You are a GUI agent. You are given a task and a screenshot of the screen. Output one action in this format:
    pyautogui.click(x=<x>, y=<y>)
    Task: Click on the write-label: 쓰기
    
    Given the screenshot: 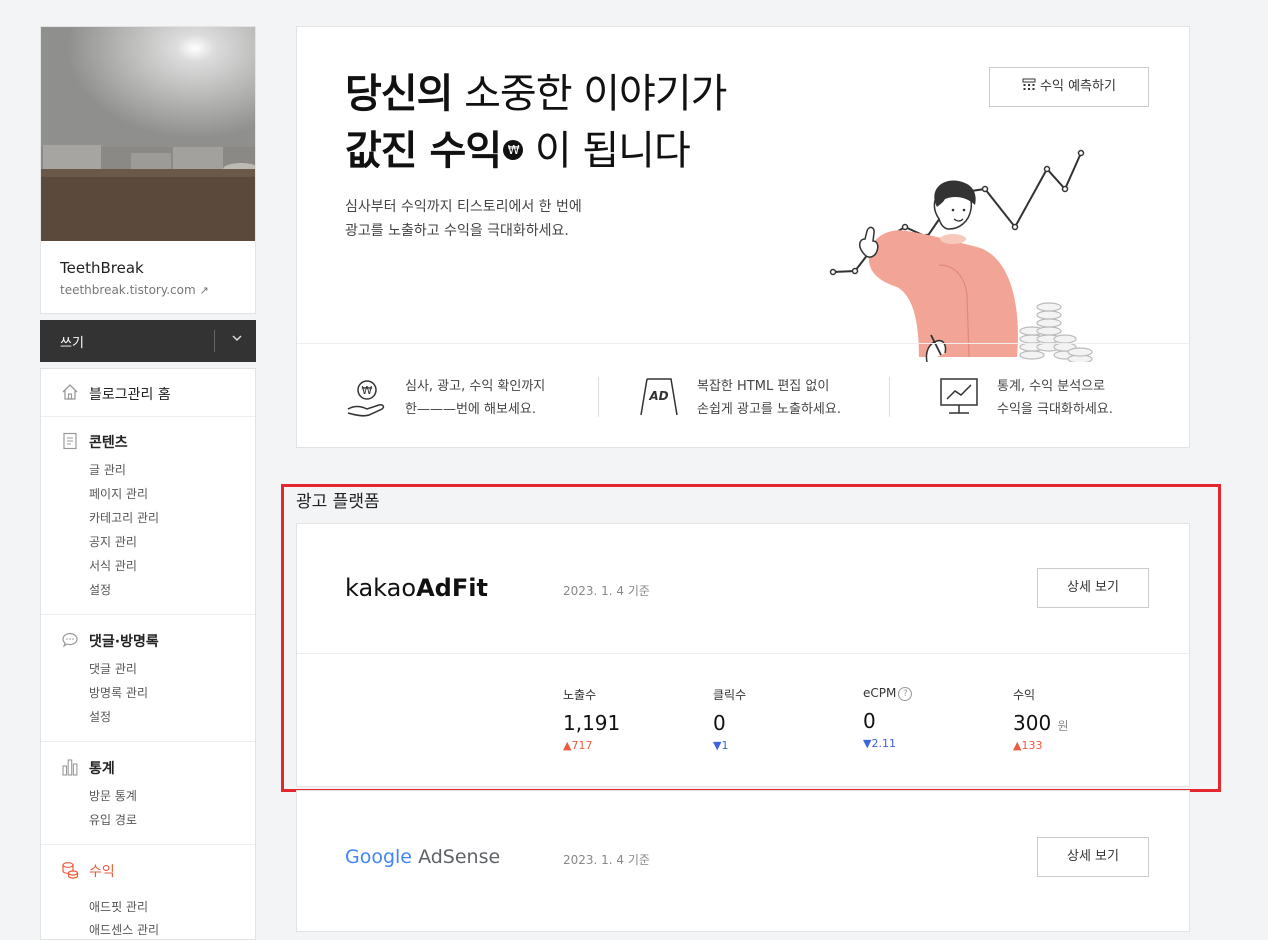 What is the action you would take?
    pyautogui.click(x=72, y=341)
    